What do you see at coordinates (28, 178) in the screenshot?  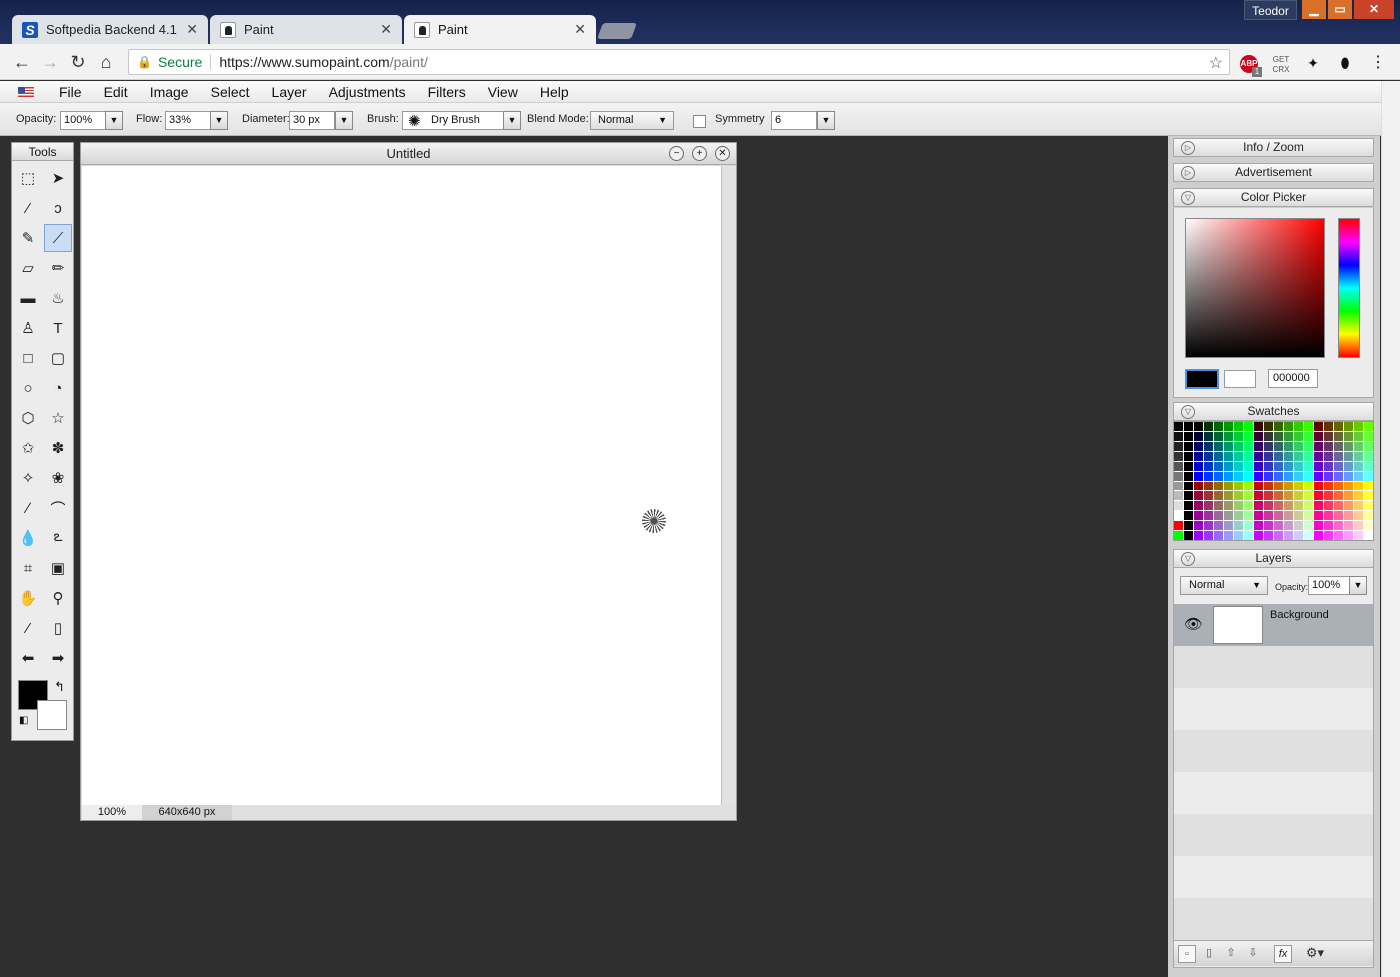 I see `rect-select-tool-icon: ⬚` at bounding box center [28, 178].